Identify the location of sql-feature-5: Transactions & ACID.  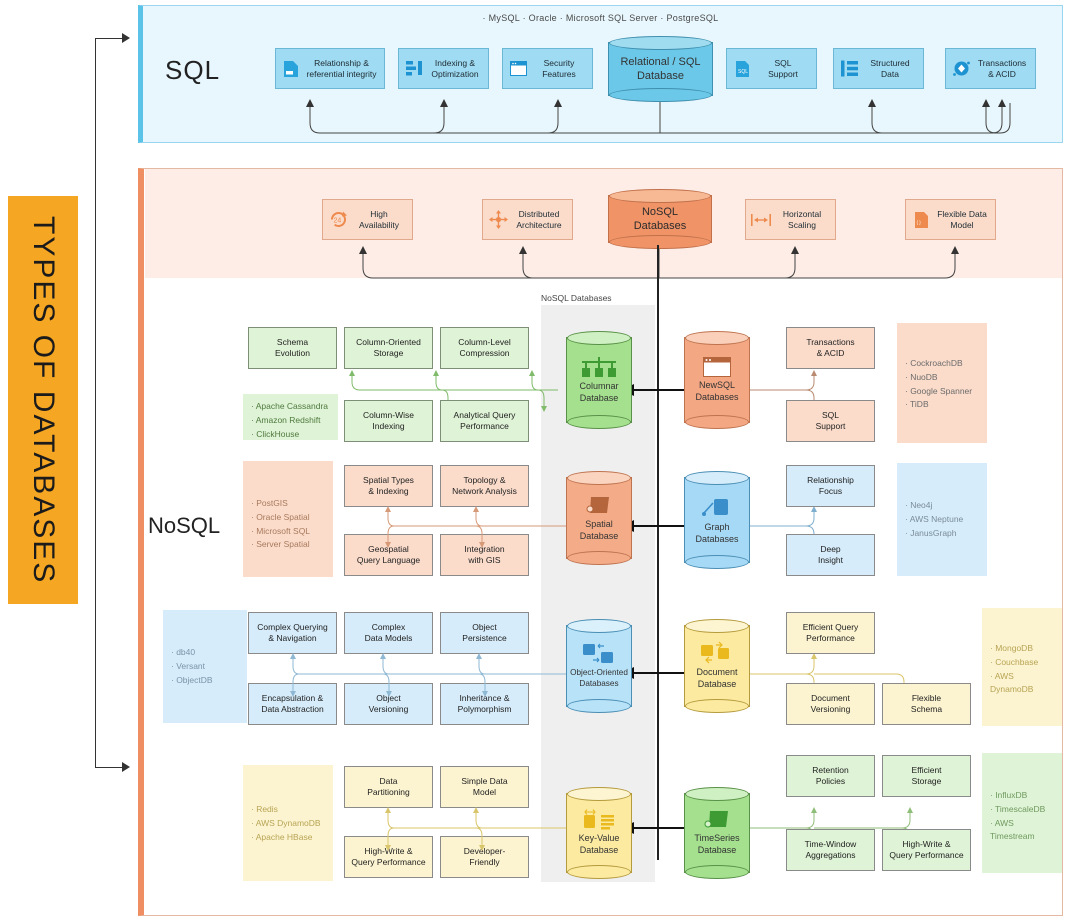
(990, 68).